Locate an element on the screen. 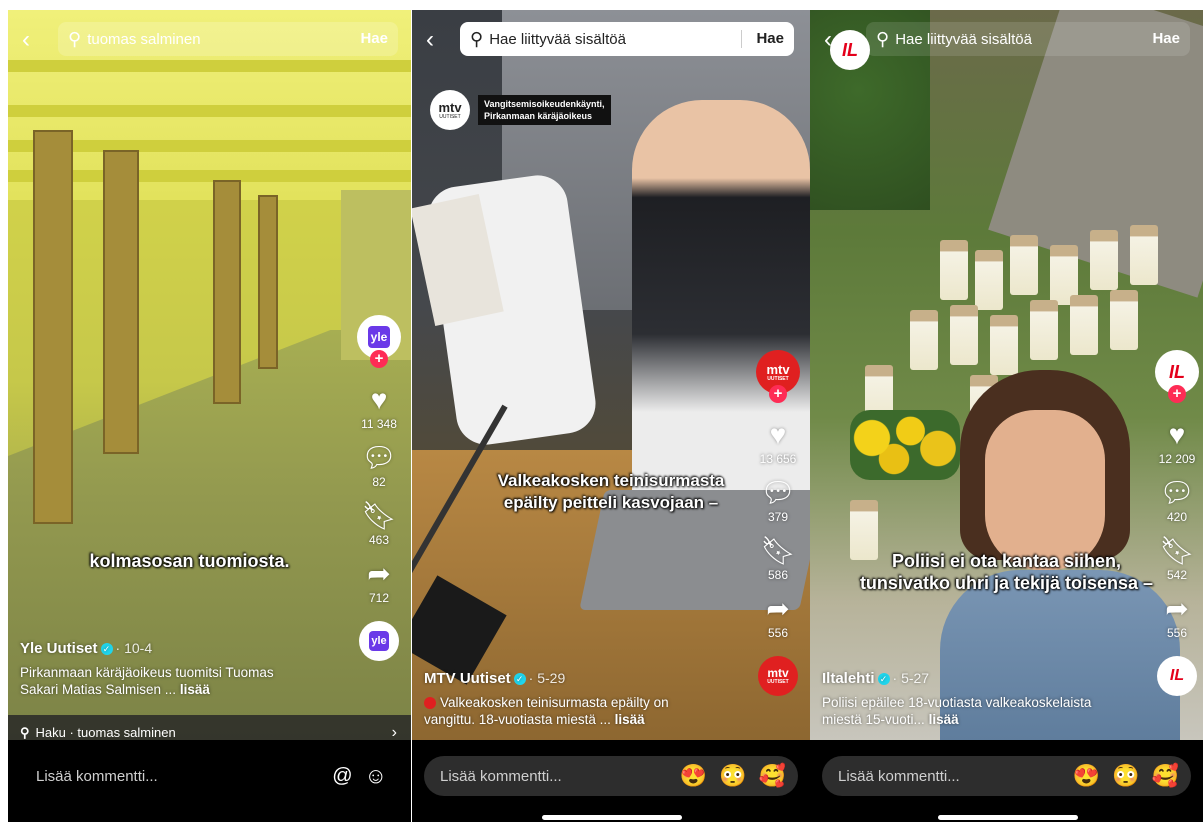  creator-avatar: yle + is located at coordinates (379, 341).